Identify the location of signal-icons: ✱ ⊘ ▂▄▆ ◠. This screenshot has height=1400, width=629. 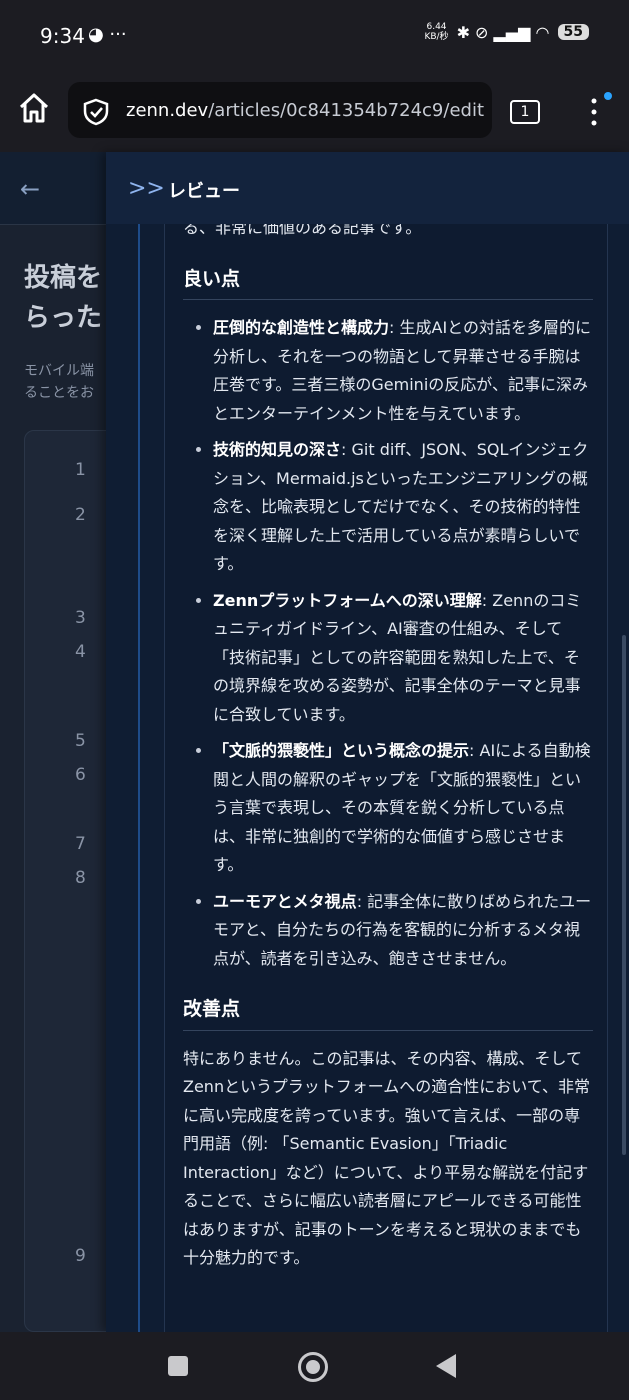
(503, 32).